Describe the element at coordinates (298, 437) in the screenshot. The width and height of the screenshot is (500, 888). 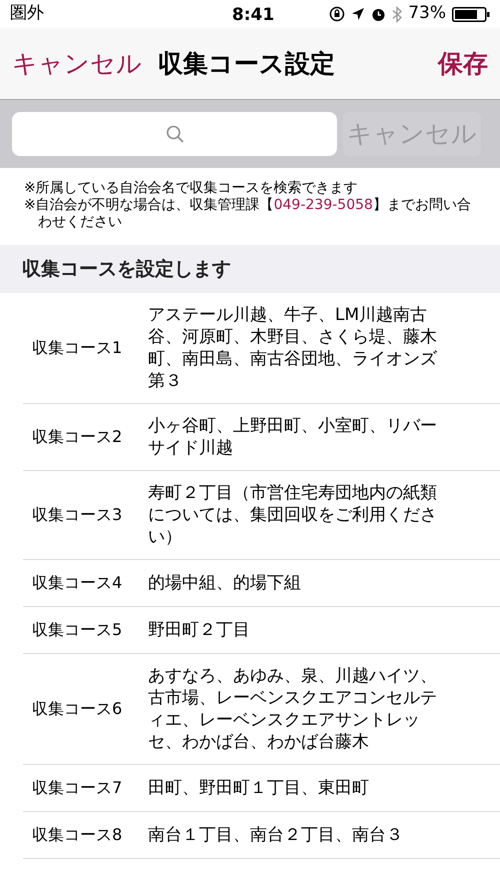
I see `course-areas: 小ヶ谷町、上野田町、小室町、リバーサイド川越` at that location.